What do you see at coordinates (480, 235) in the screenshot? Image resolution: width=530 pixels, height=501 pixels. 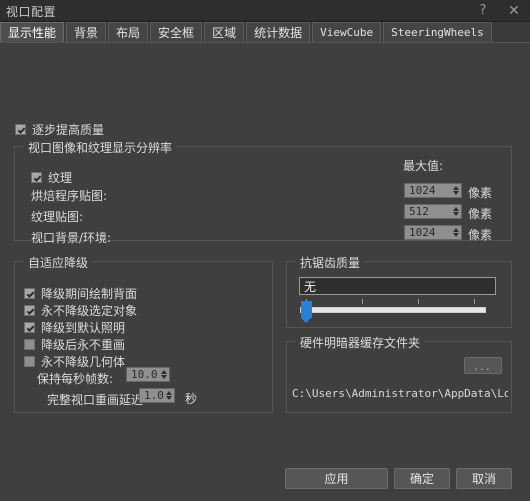 I see `viewport-background-unit: 像素` at bounding box center [480, 235].